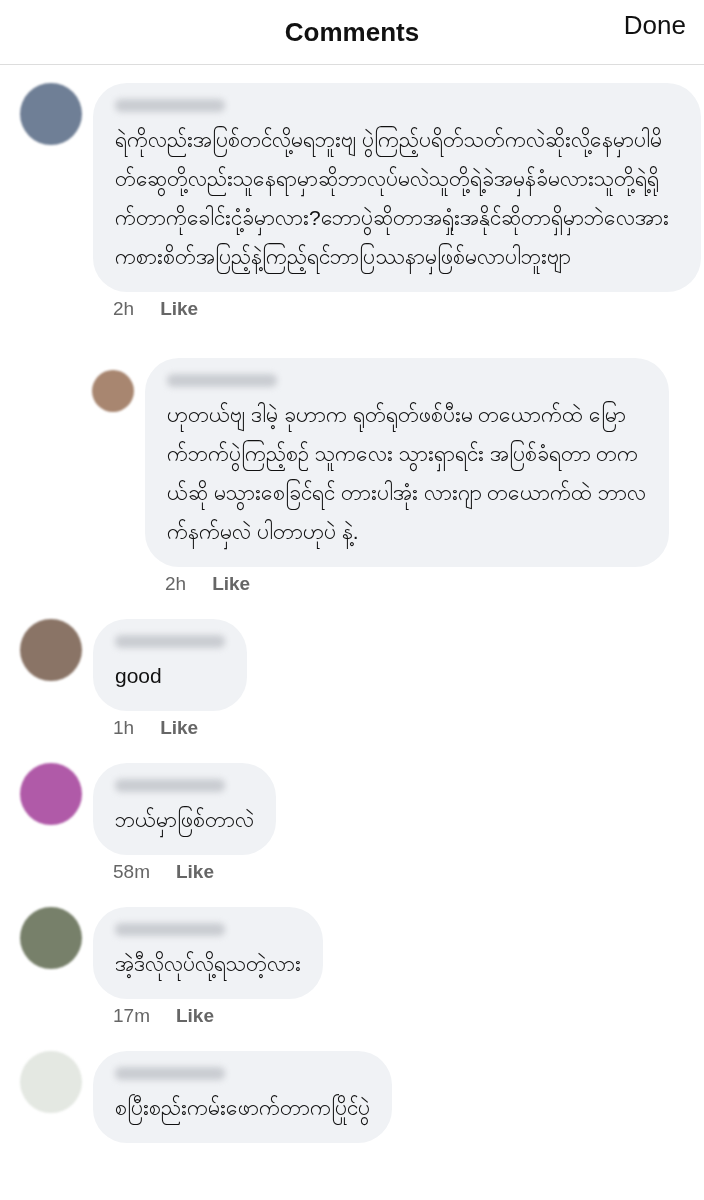 The height and width of the screenshot is (1200, 704). What do you see at coordinates (131, 1016) in the screenshot?
I see `timestamp: 17m` at bounding box center [131, 1016].